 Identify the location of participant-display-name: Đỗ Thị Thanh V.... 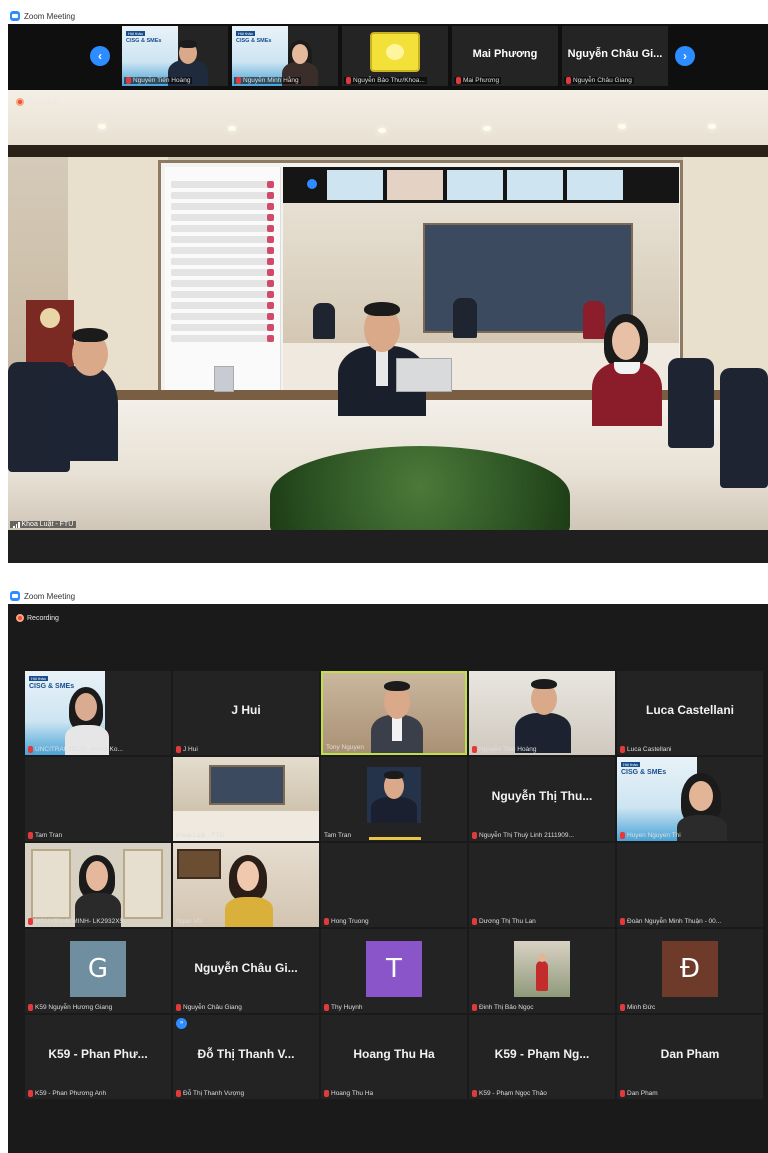
(246, 1054).